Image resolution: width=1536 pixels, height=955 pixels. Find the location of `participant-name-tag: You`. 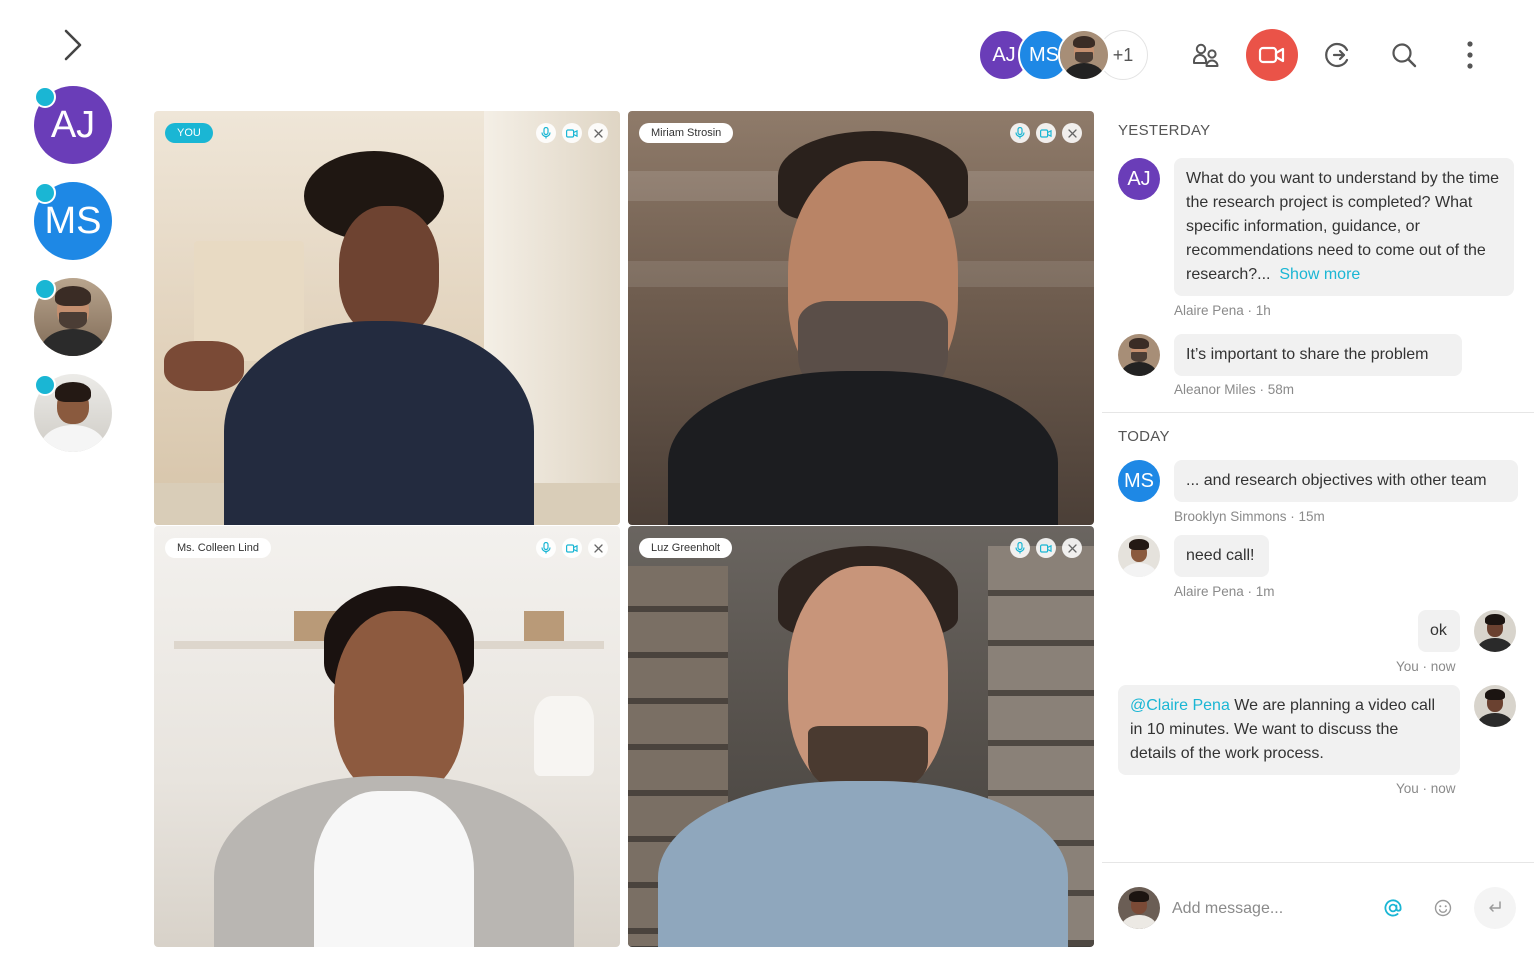

participant-name-tag: You is located at coordinates (189, 133).